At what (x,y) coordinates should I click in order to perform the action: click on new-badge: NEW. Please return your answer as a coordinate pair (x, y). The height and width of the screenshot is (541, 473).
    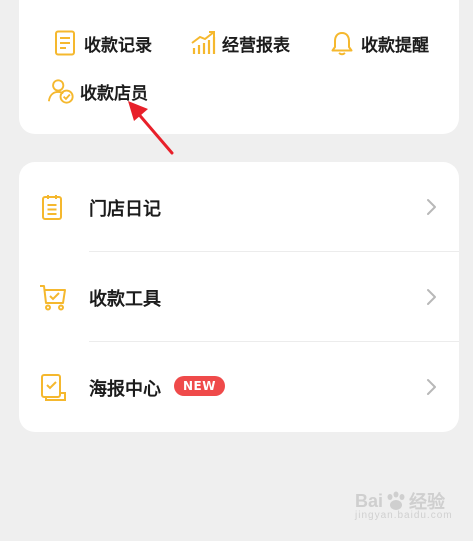
    Looking at the image, I should click on (199, 386).